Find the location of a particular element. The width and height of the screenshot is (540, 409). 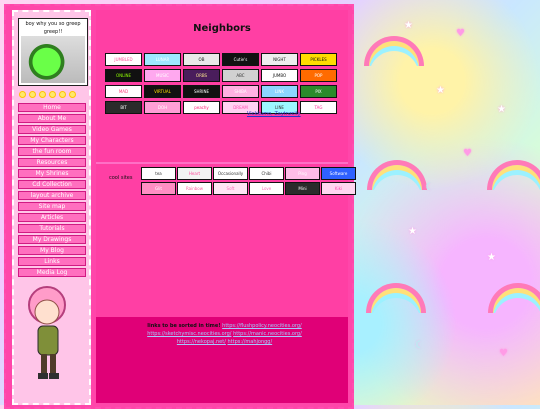

neighbor-button-24: TAG is located at coordinates (318, 107).